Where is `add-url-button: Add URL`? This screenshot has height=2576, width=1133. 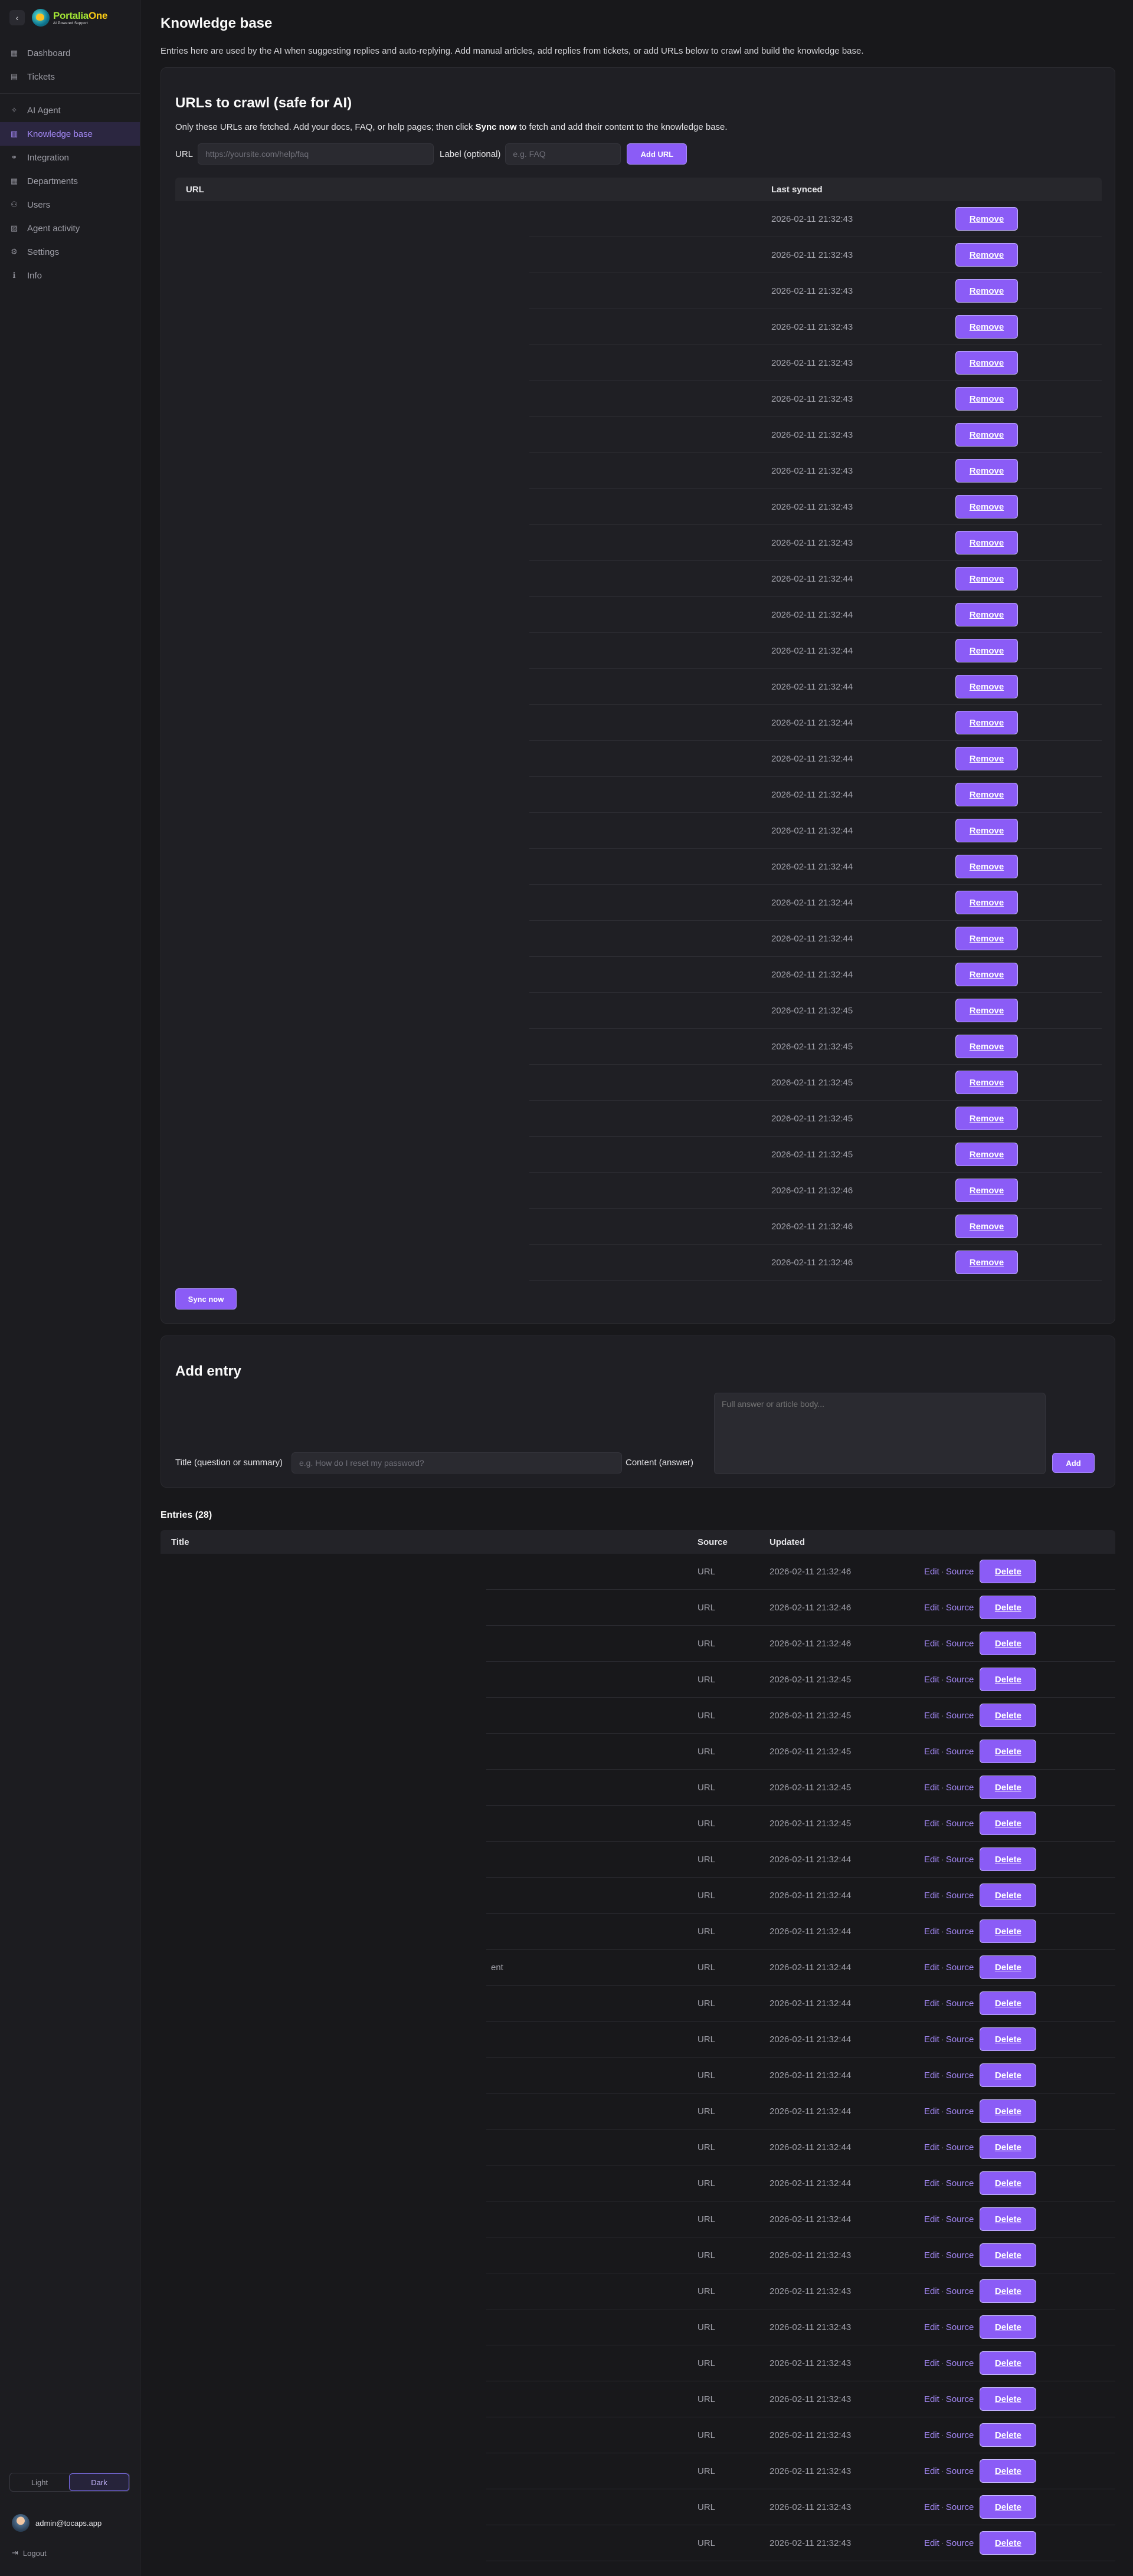
add-url-button: Add URL is located at coordinates (657, 154).